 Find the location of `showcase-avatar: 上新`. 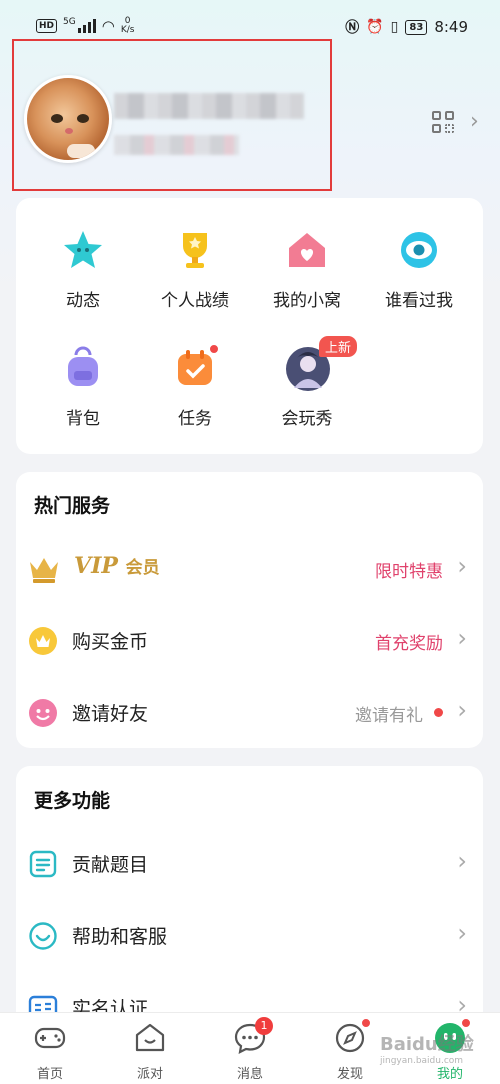

showcase-avatar: 上新 is located at coordinates (321, 363).